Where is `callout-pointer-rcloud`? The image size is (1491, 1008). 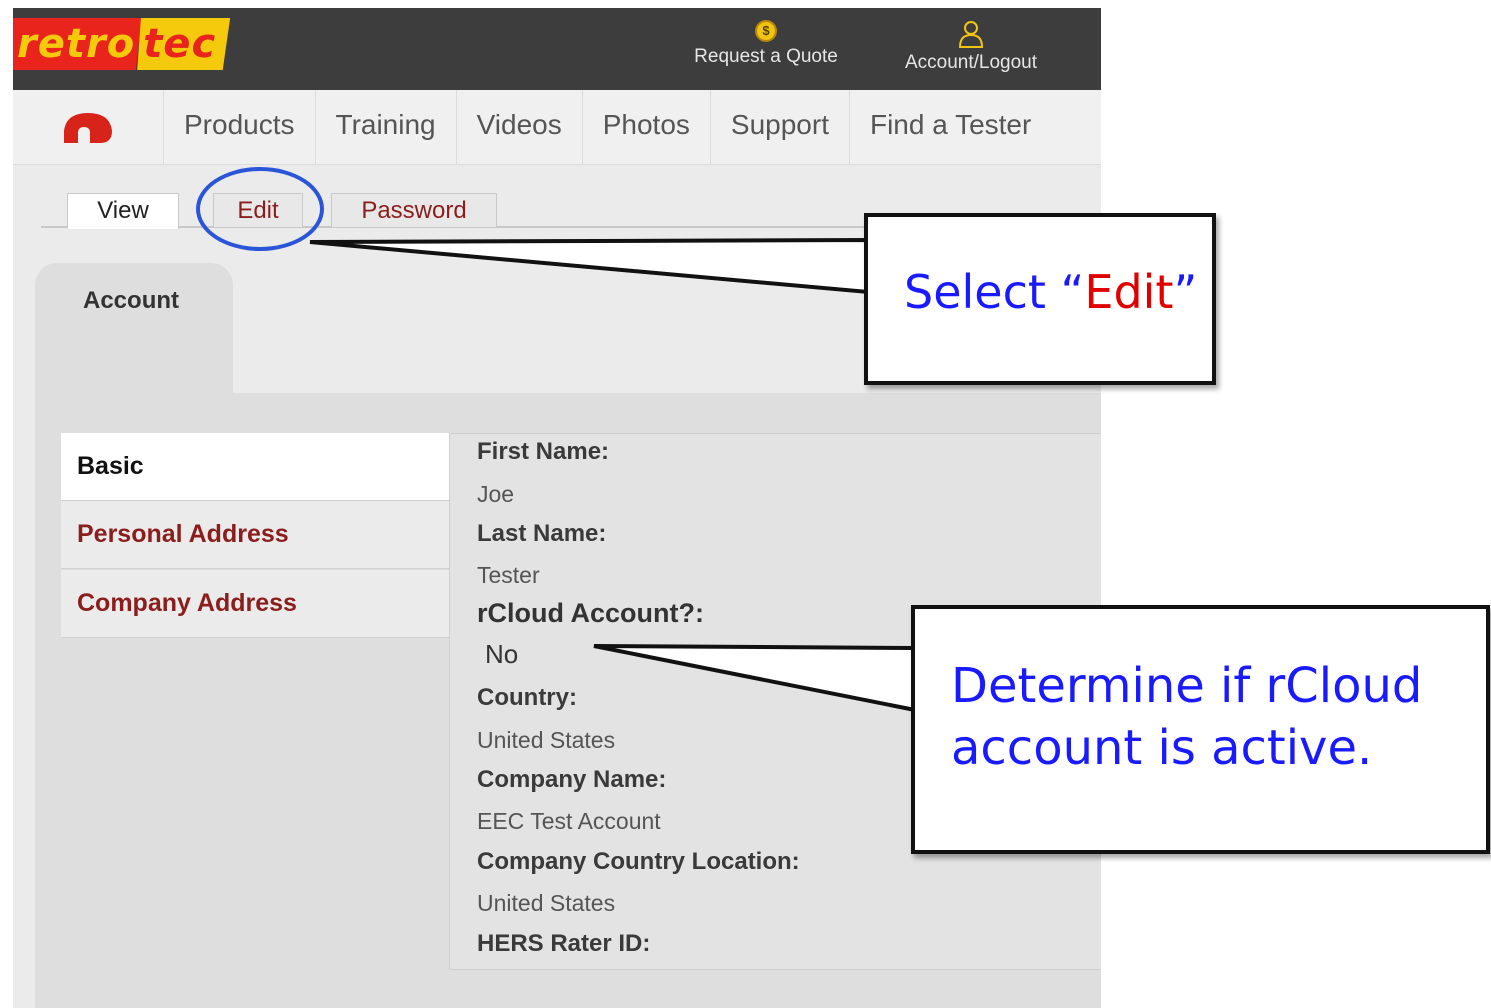
callout-pointer-rcloud is located at coordinates (755, 678).